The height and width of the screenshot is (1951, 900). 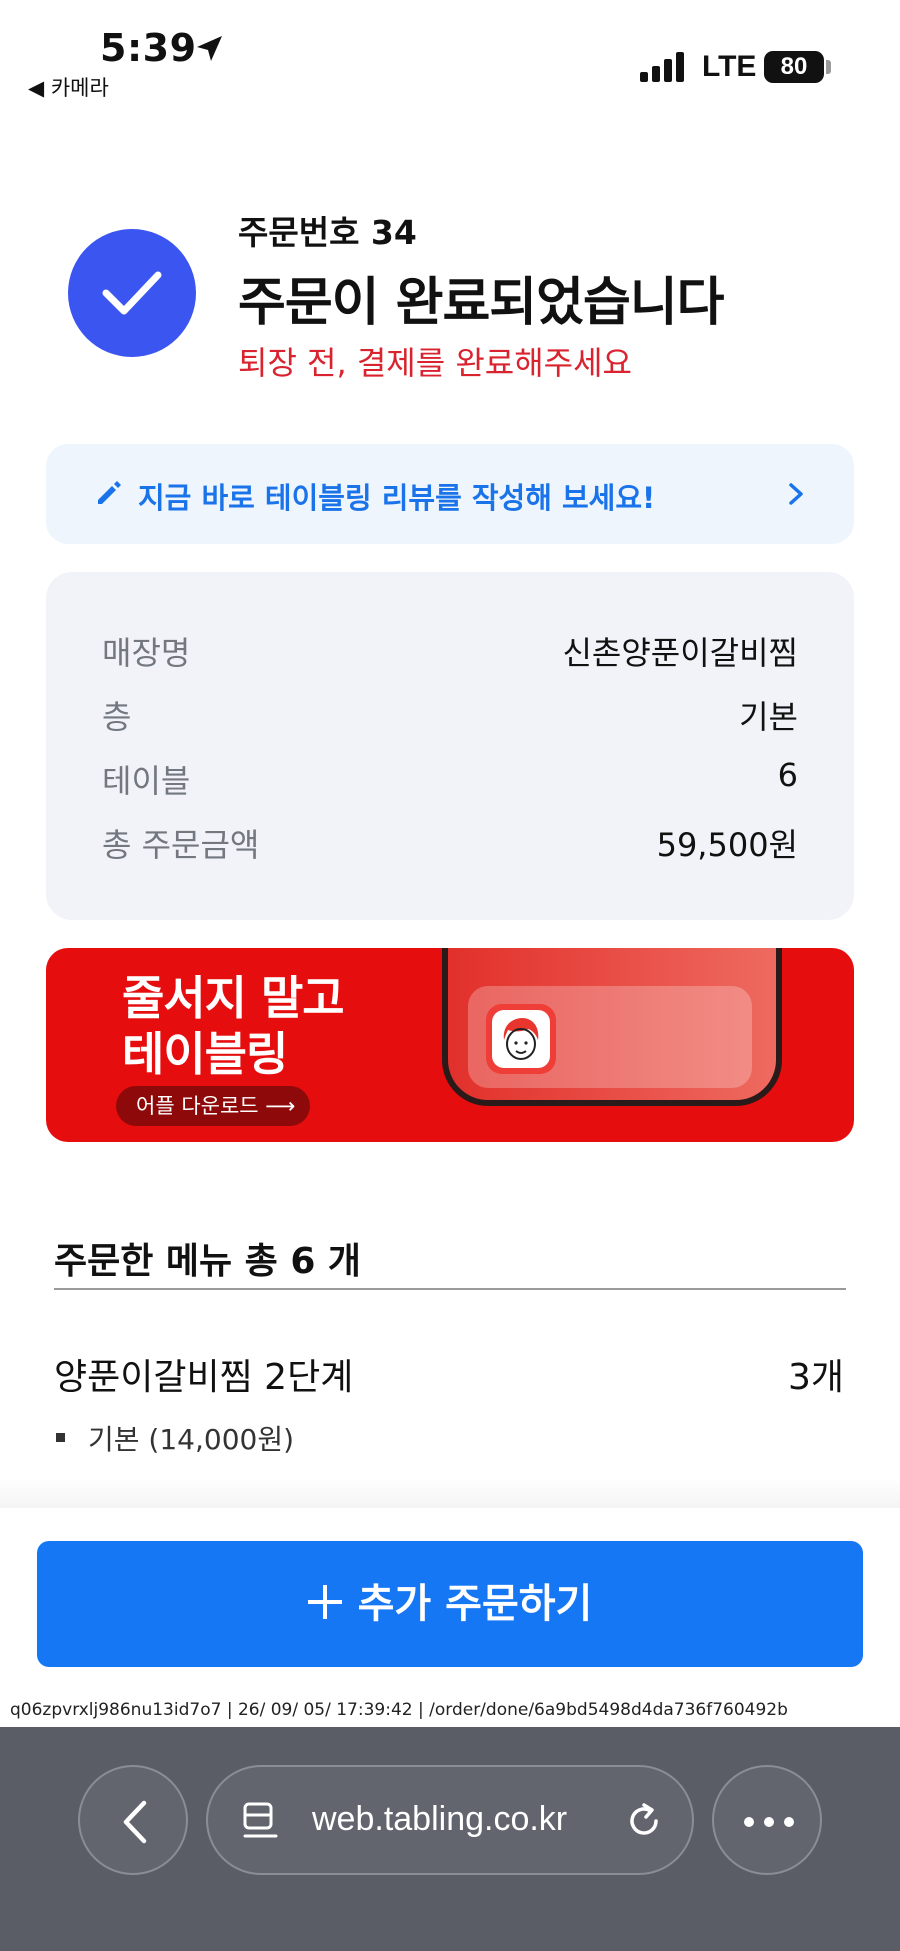 What do you see at coordinates (796, 494) in the screenshot?
I see `chevron-right-icon` at bounding box center [796, 494].